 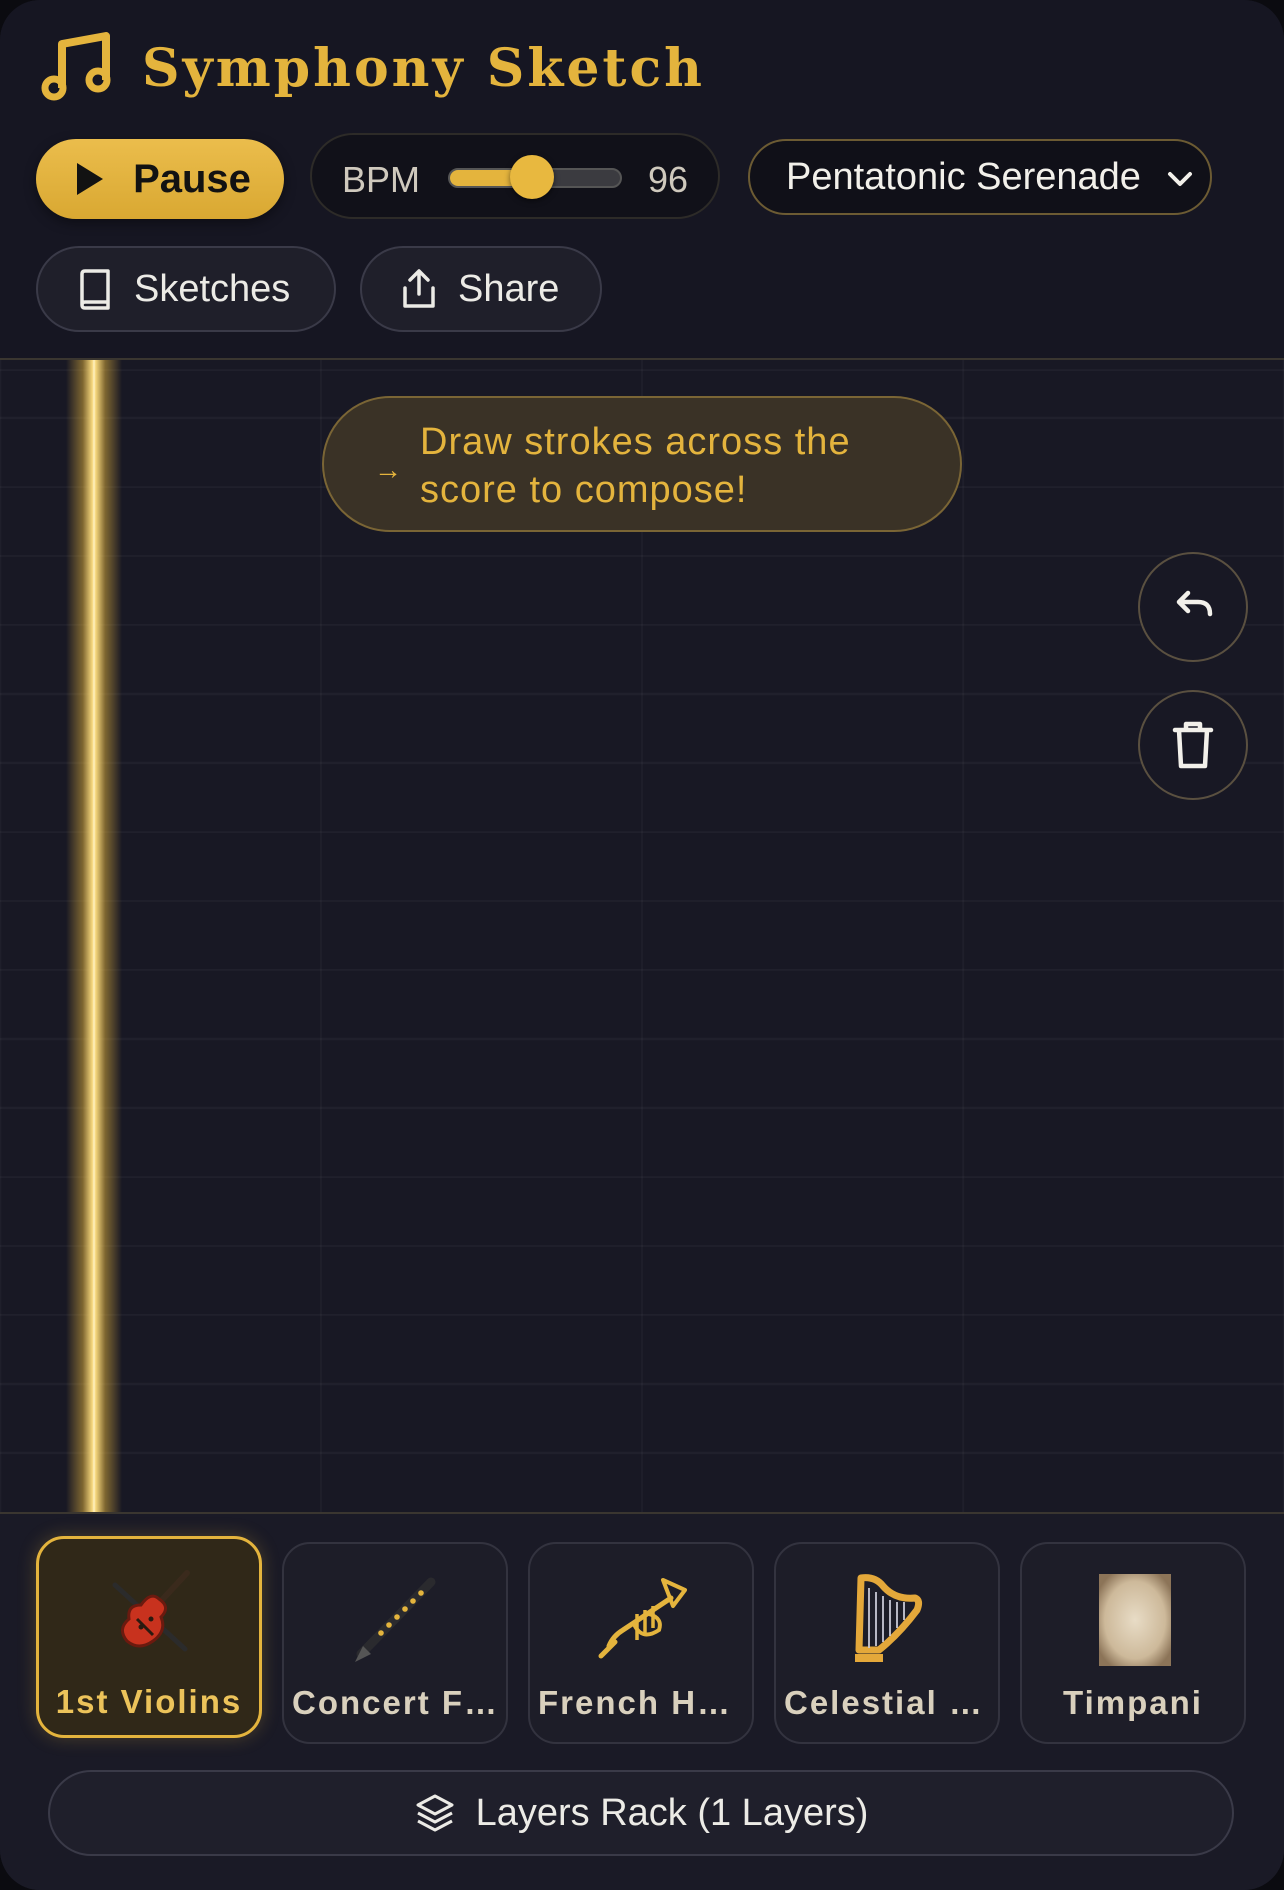 I want to click on horn-icon, so click(x=642, y=1618).